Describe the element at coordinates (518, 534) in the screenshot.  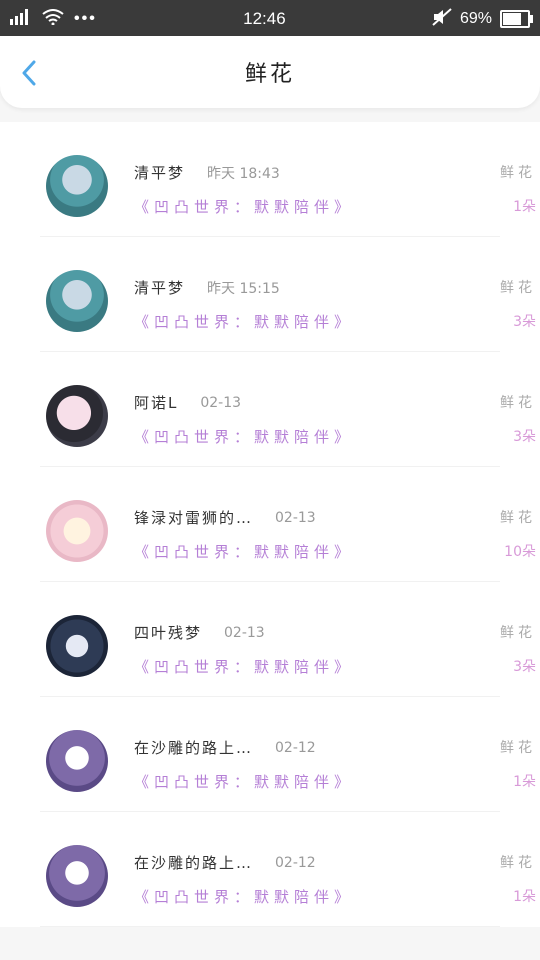
I see `flower-info: 鲜花 10朵` at that location.